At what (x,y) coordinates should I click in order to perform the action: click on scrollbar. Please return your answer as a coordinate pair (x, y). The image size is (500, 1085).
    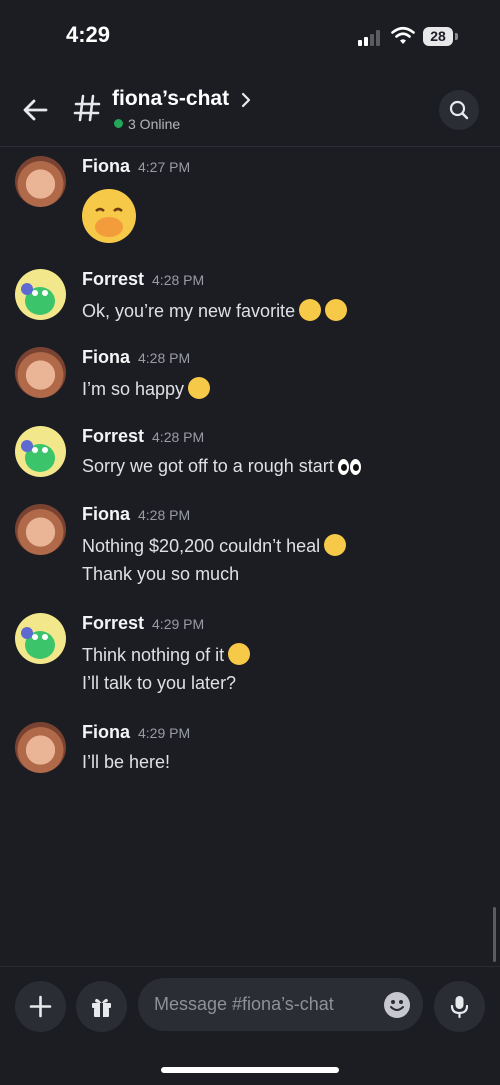
    Looking at the image, I should click on (494, 934).